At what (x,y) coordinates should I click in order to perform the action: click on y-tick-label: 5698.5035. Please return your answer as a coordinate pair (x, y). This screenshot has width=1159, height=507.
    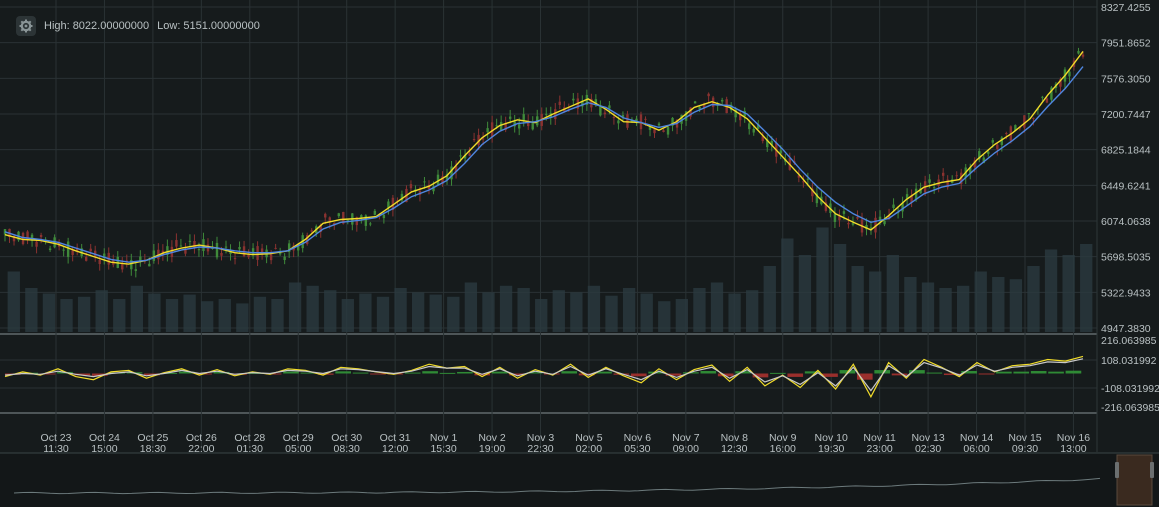
    Looking at the image, I should click on (1126, 258).